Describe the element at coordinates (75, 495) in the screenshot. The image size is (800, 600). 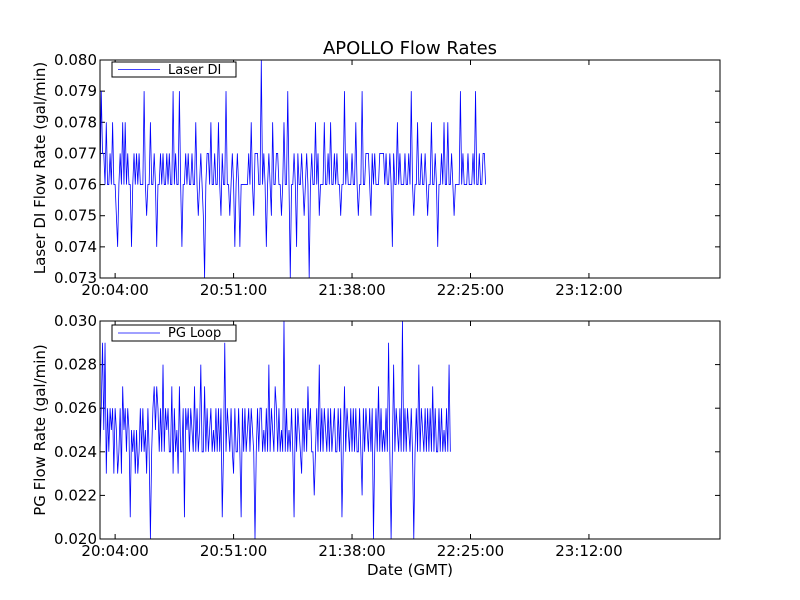
I see `y-tick-label: 0.022` at that location.